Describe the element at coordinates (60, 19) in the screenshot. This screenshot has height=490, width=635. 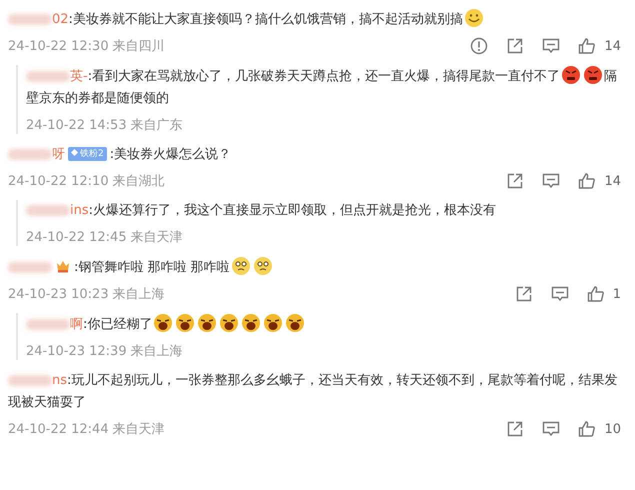
I see `username: 02` at that location.